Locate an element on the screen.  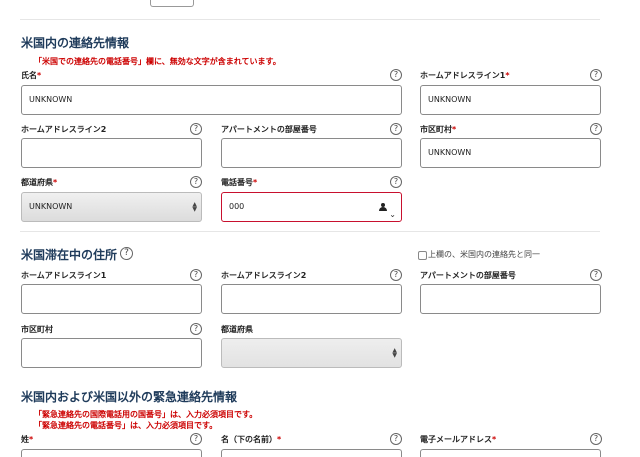
address-line2-input is located at coordinates (111, 153).